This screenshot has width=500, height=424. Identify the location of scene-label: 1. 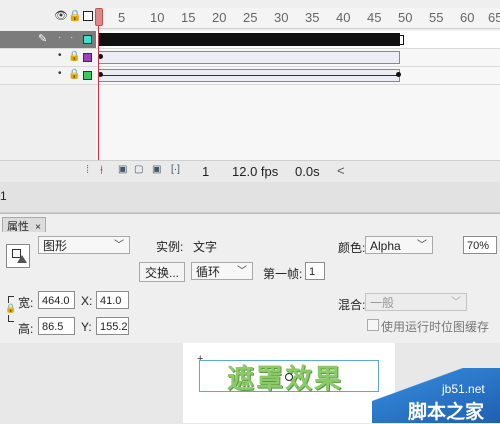
(3, 196).